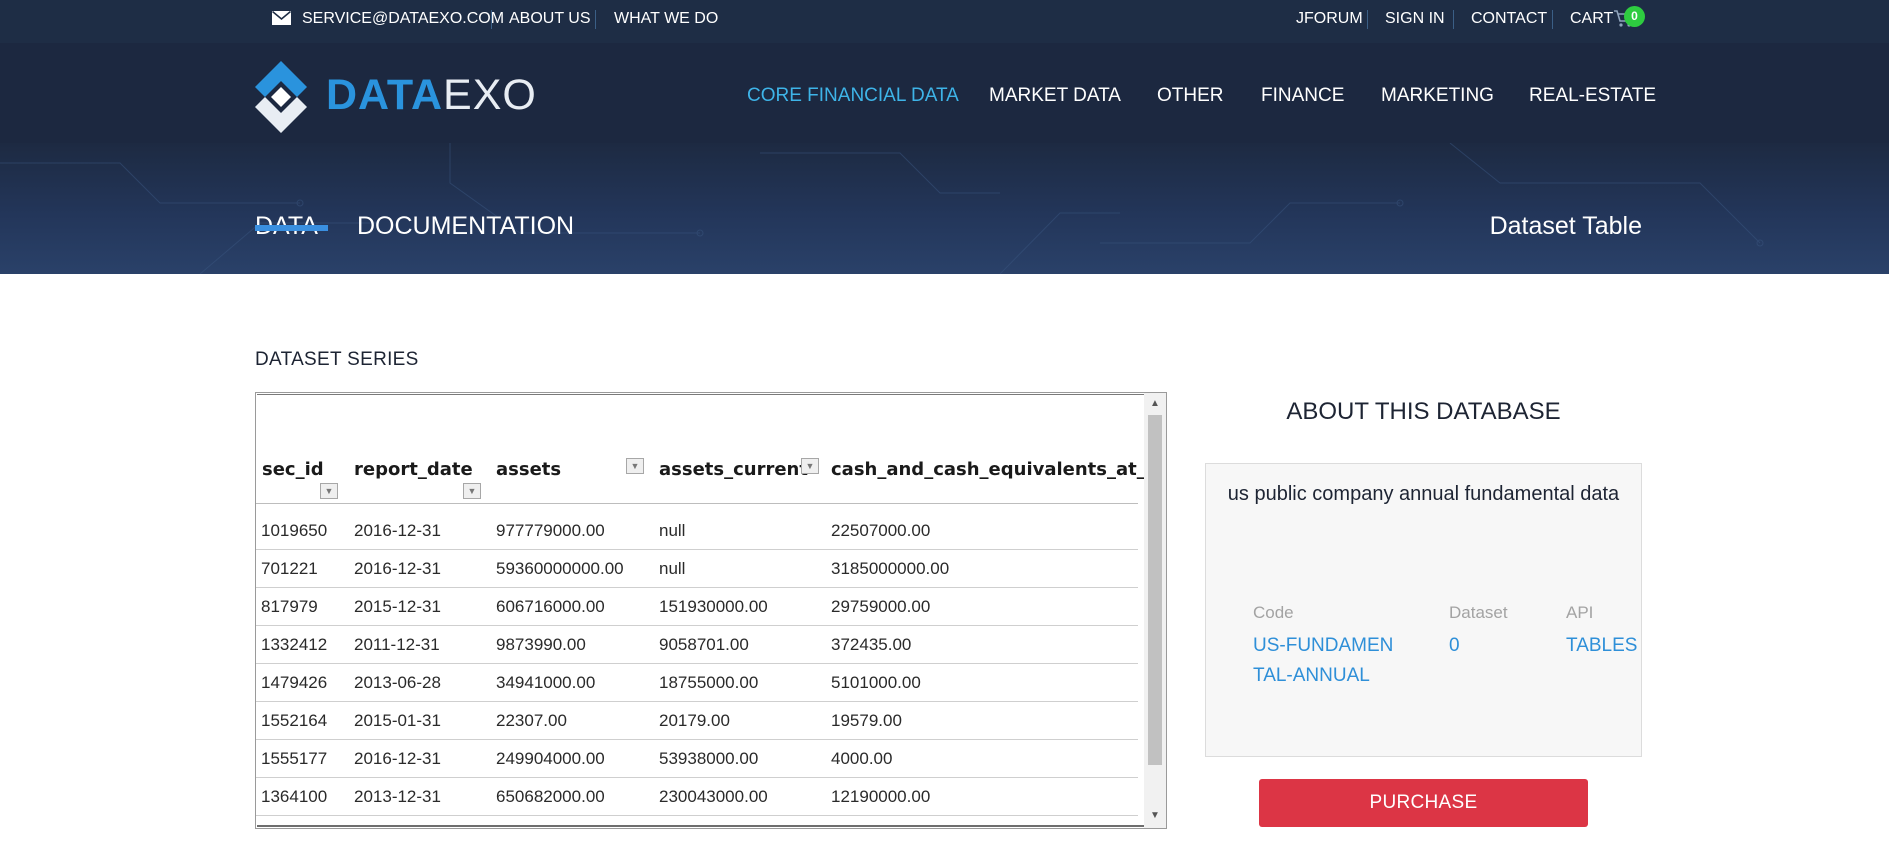  What do you see at coordinates (1591, 19) in the screenshot?
I see `cart-link: CART` at bounding box center [1591, 19].